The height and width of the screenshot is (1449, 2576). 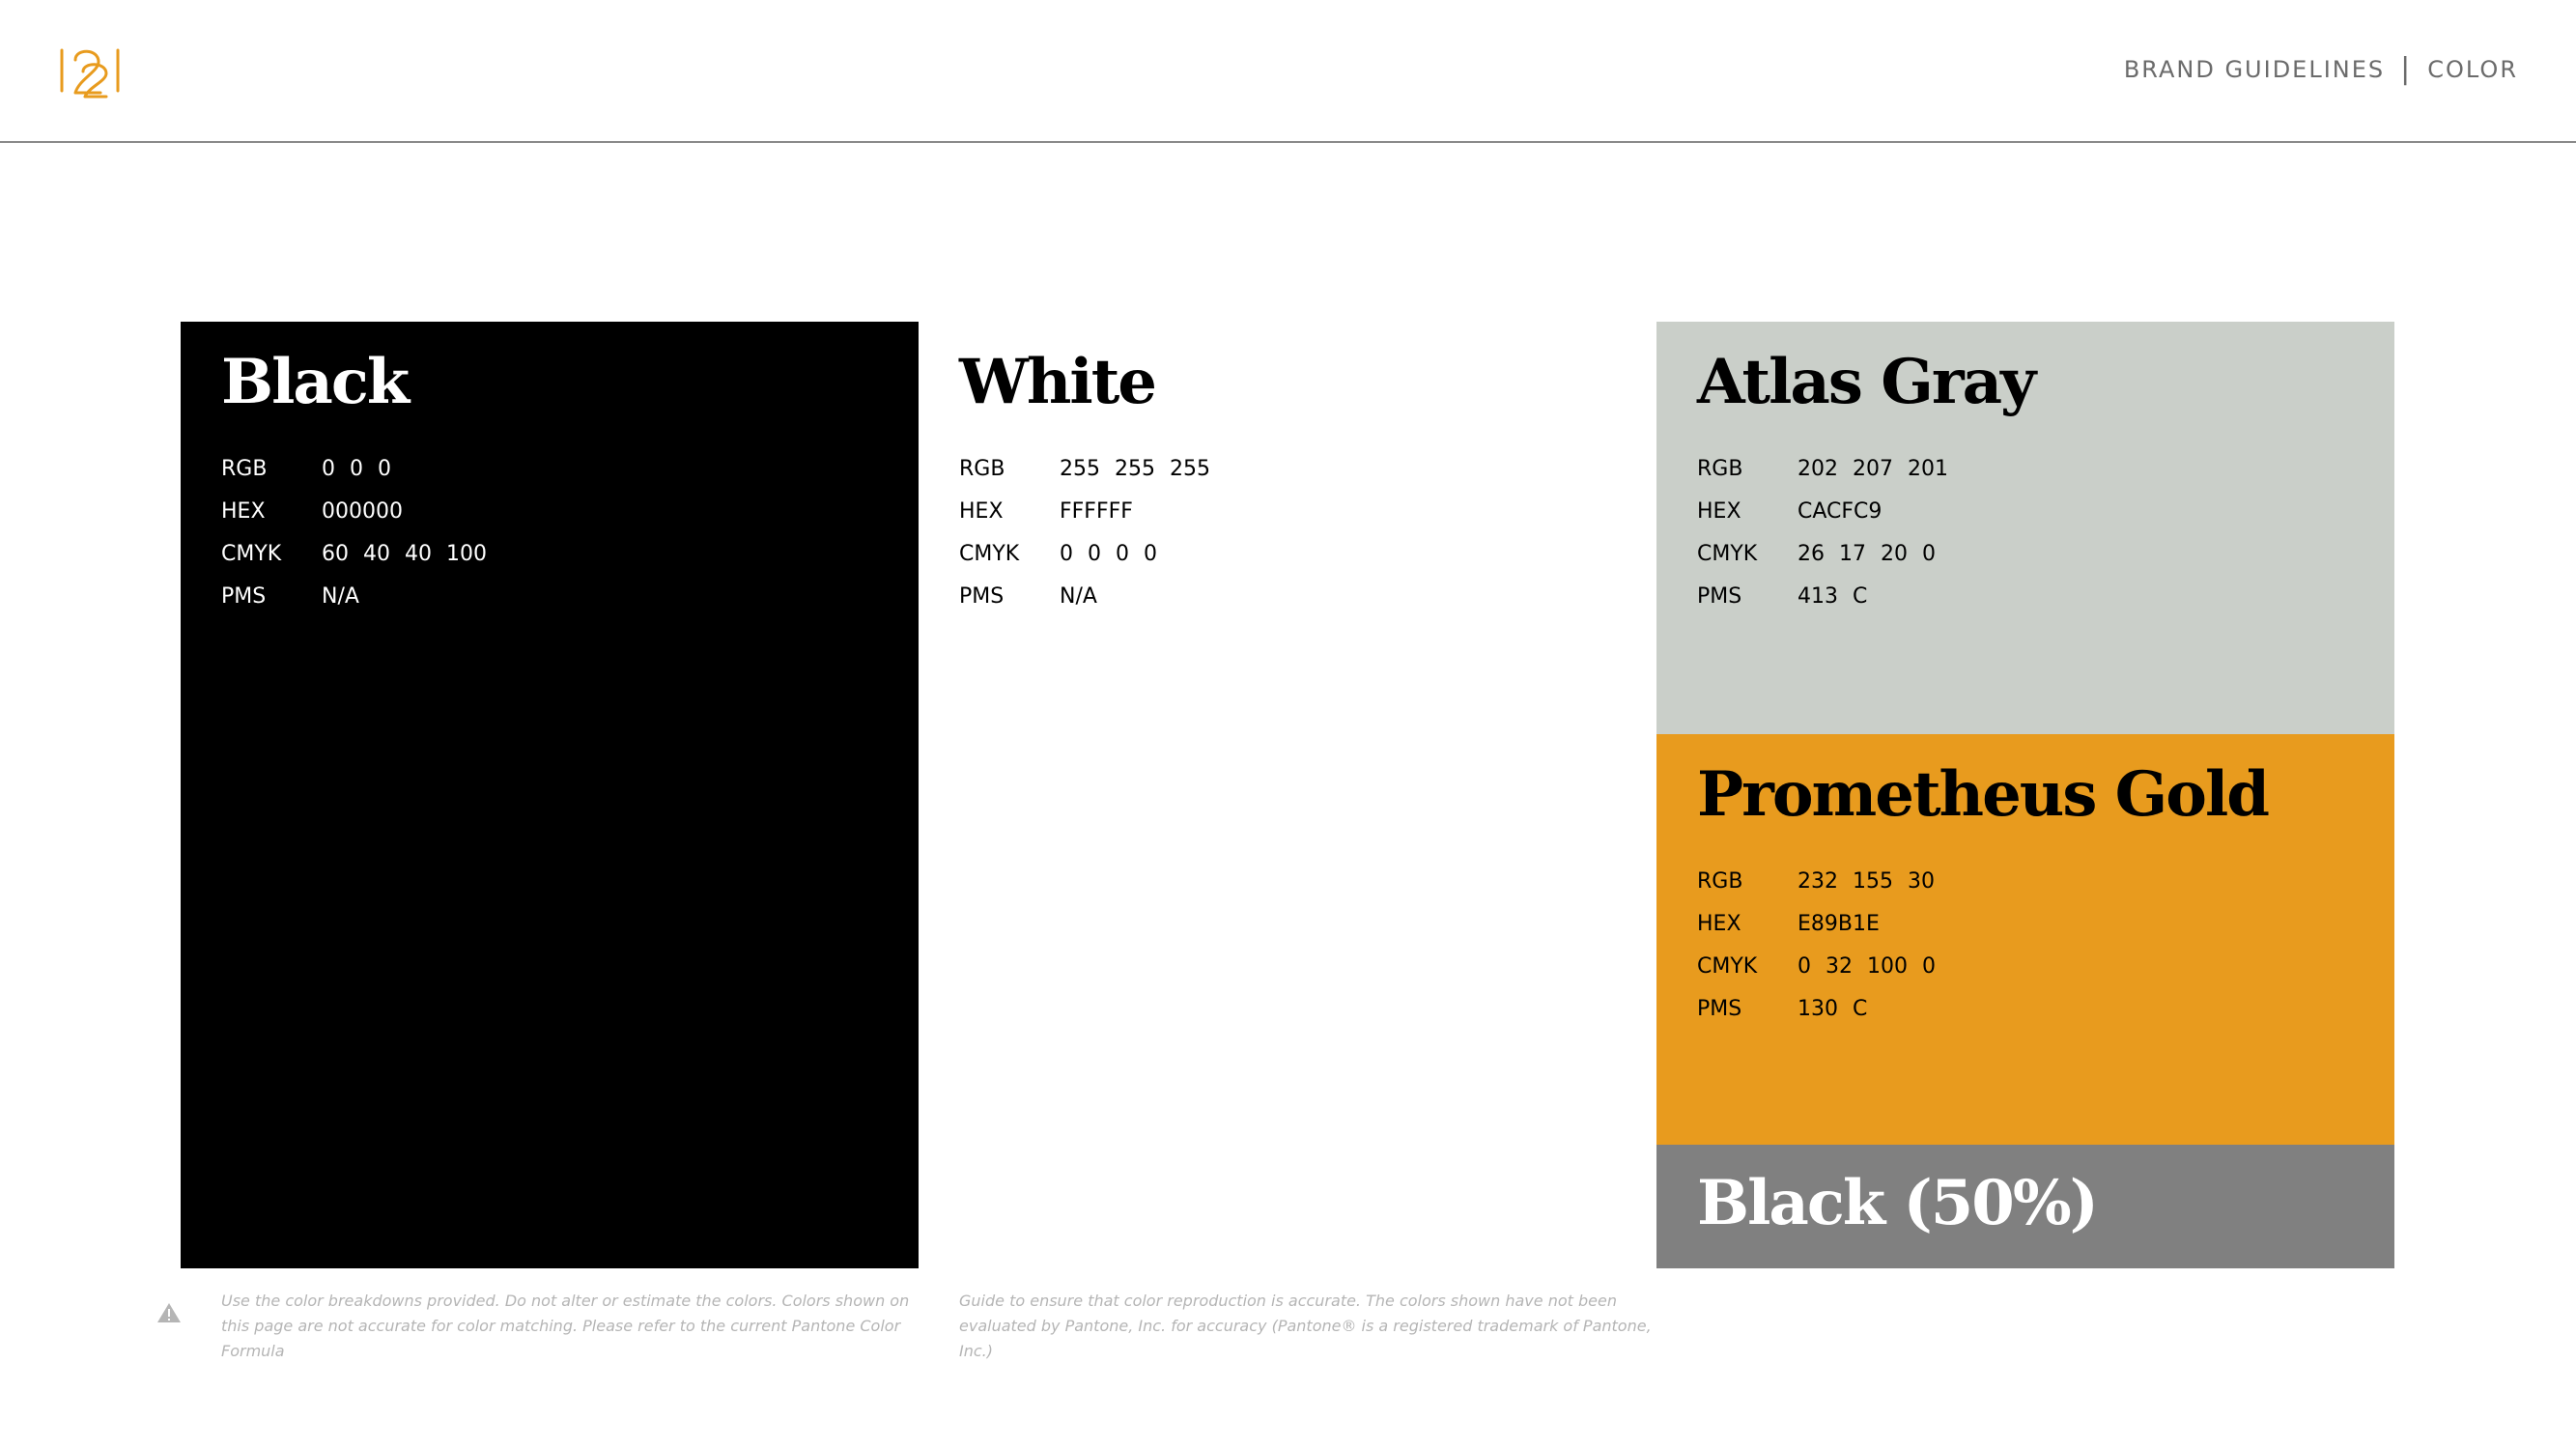 I want to click on spec-rgb: RGB 255 255 255, so click(x=1084, y=468).